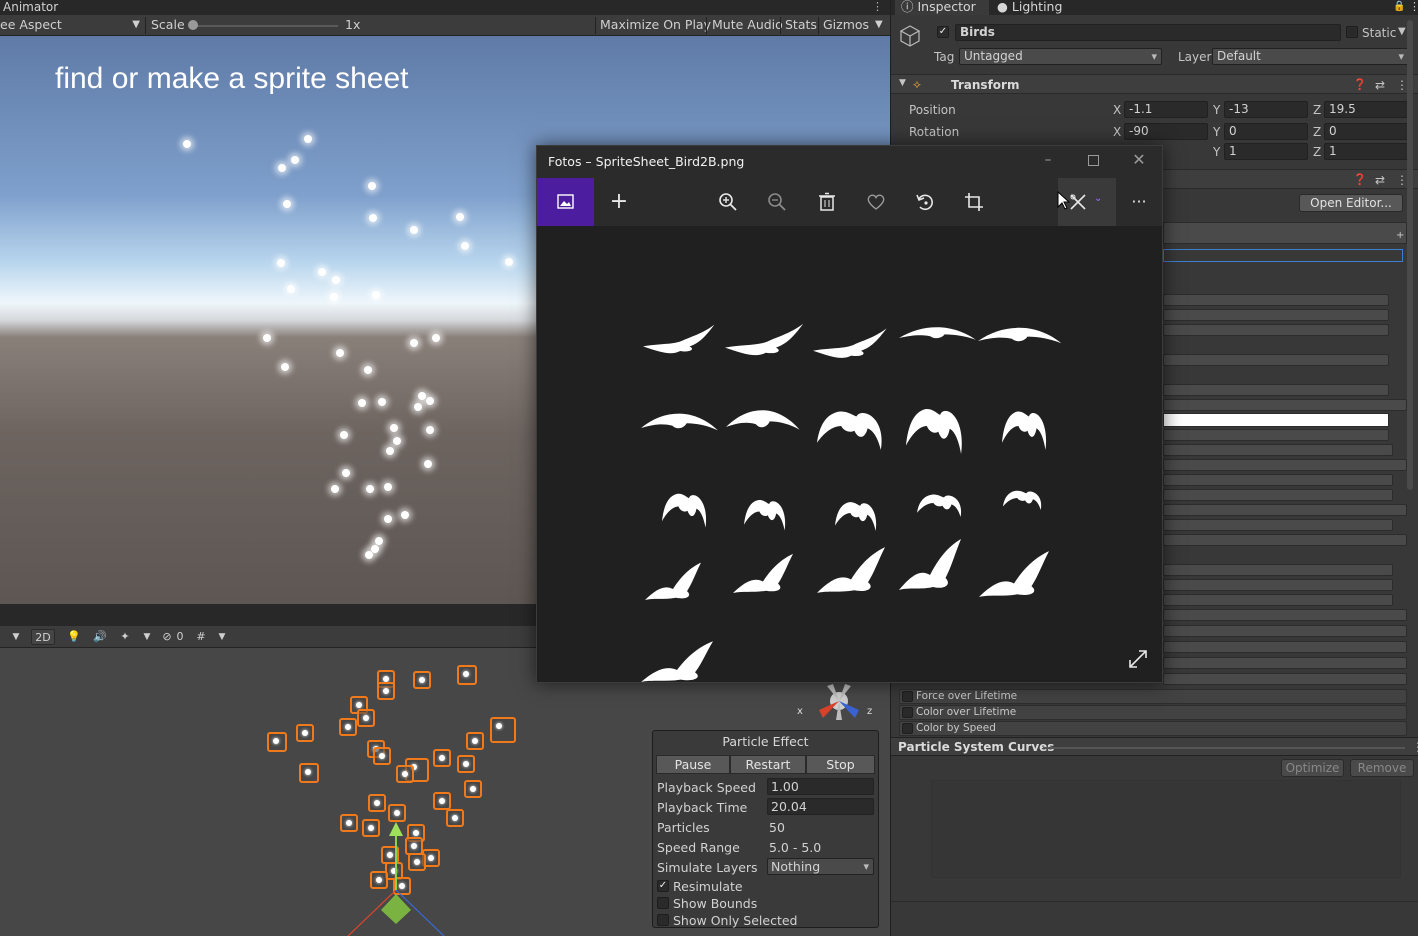  Describe the element at coordinates (1153, 712) in the screenshot. I see `module-color-over-lifetime: Color over Lifetime` at that location.